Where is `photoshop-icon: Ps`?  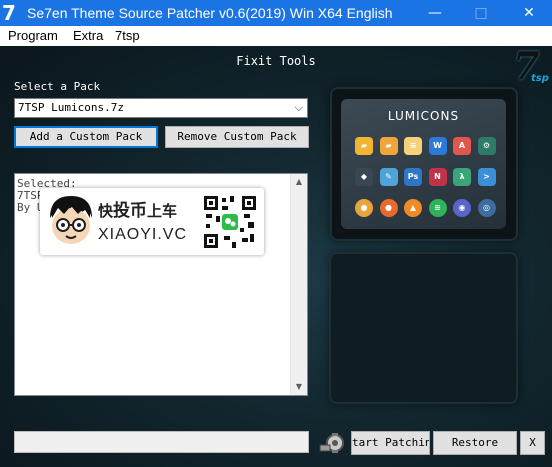
photoshop-icon: Ps is located at coordinates (413, 177).